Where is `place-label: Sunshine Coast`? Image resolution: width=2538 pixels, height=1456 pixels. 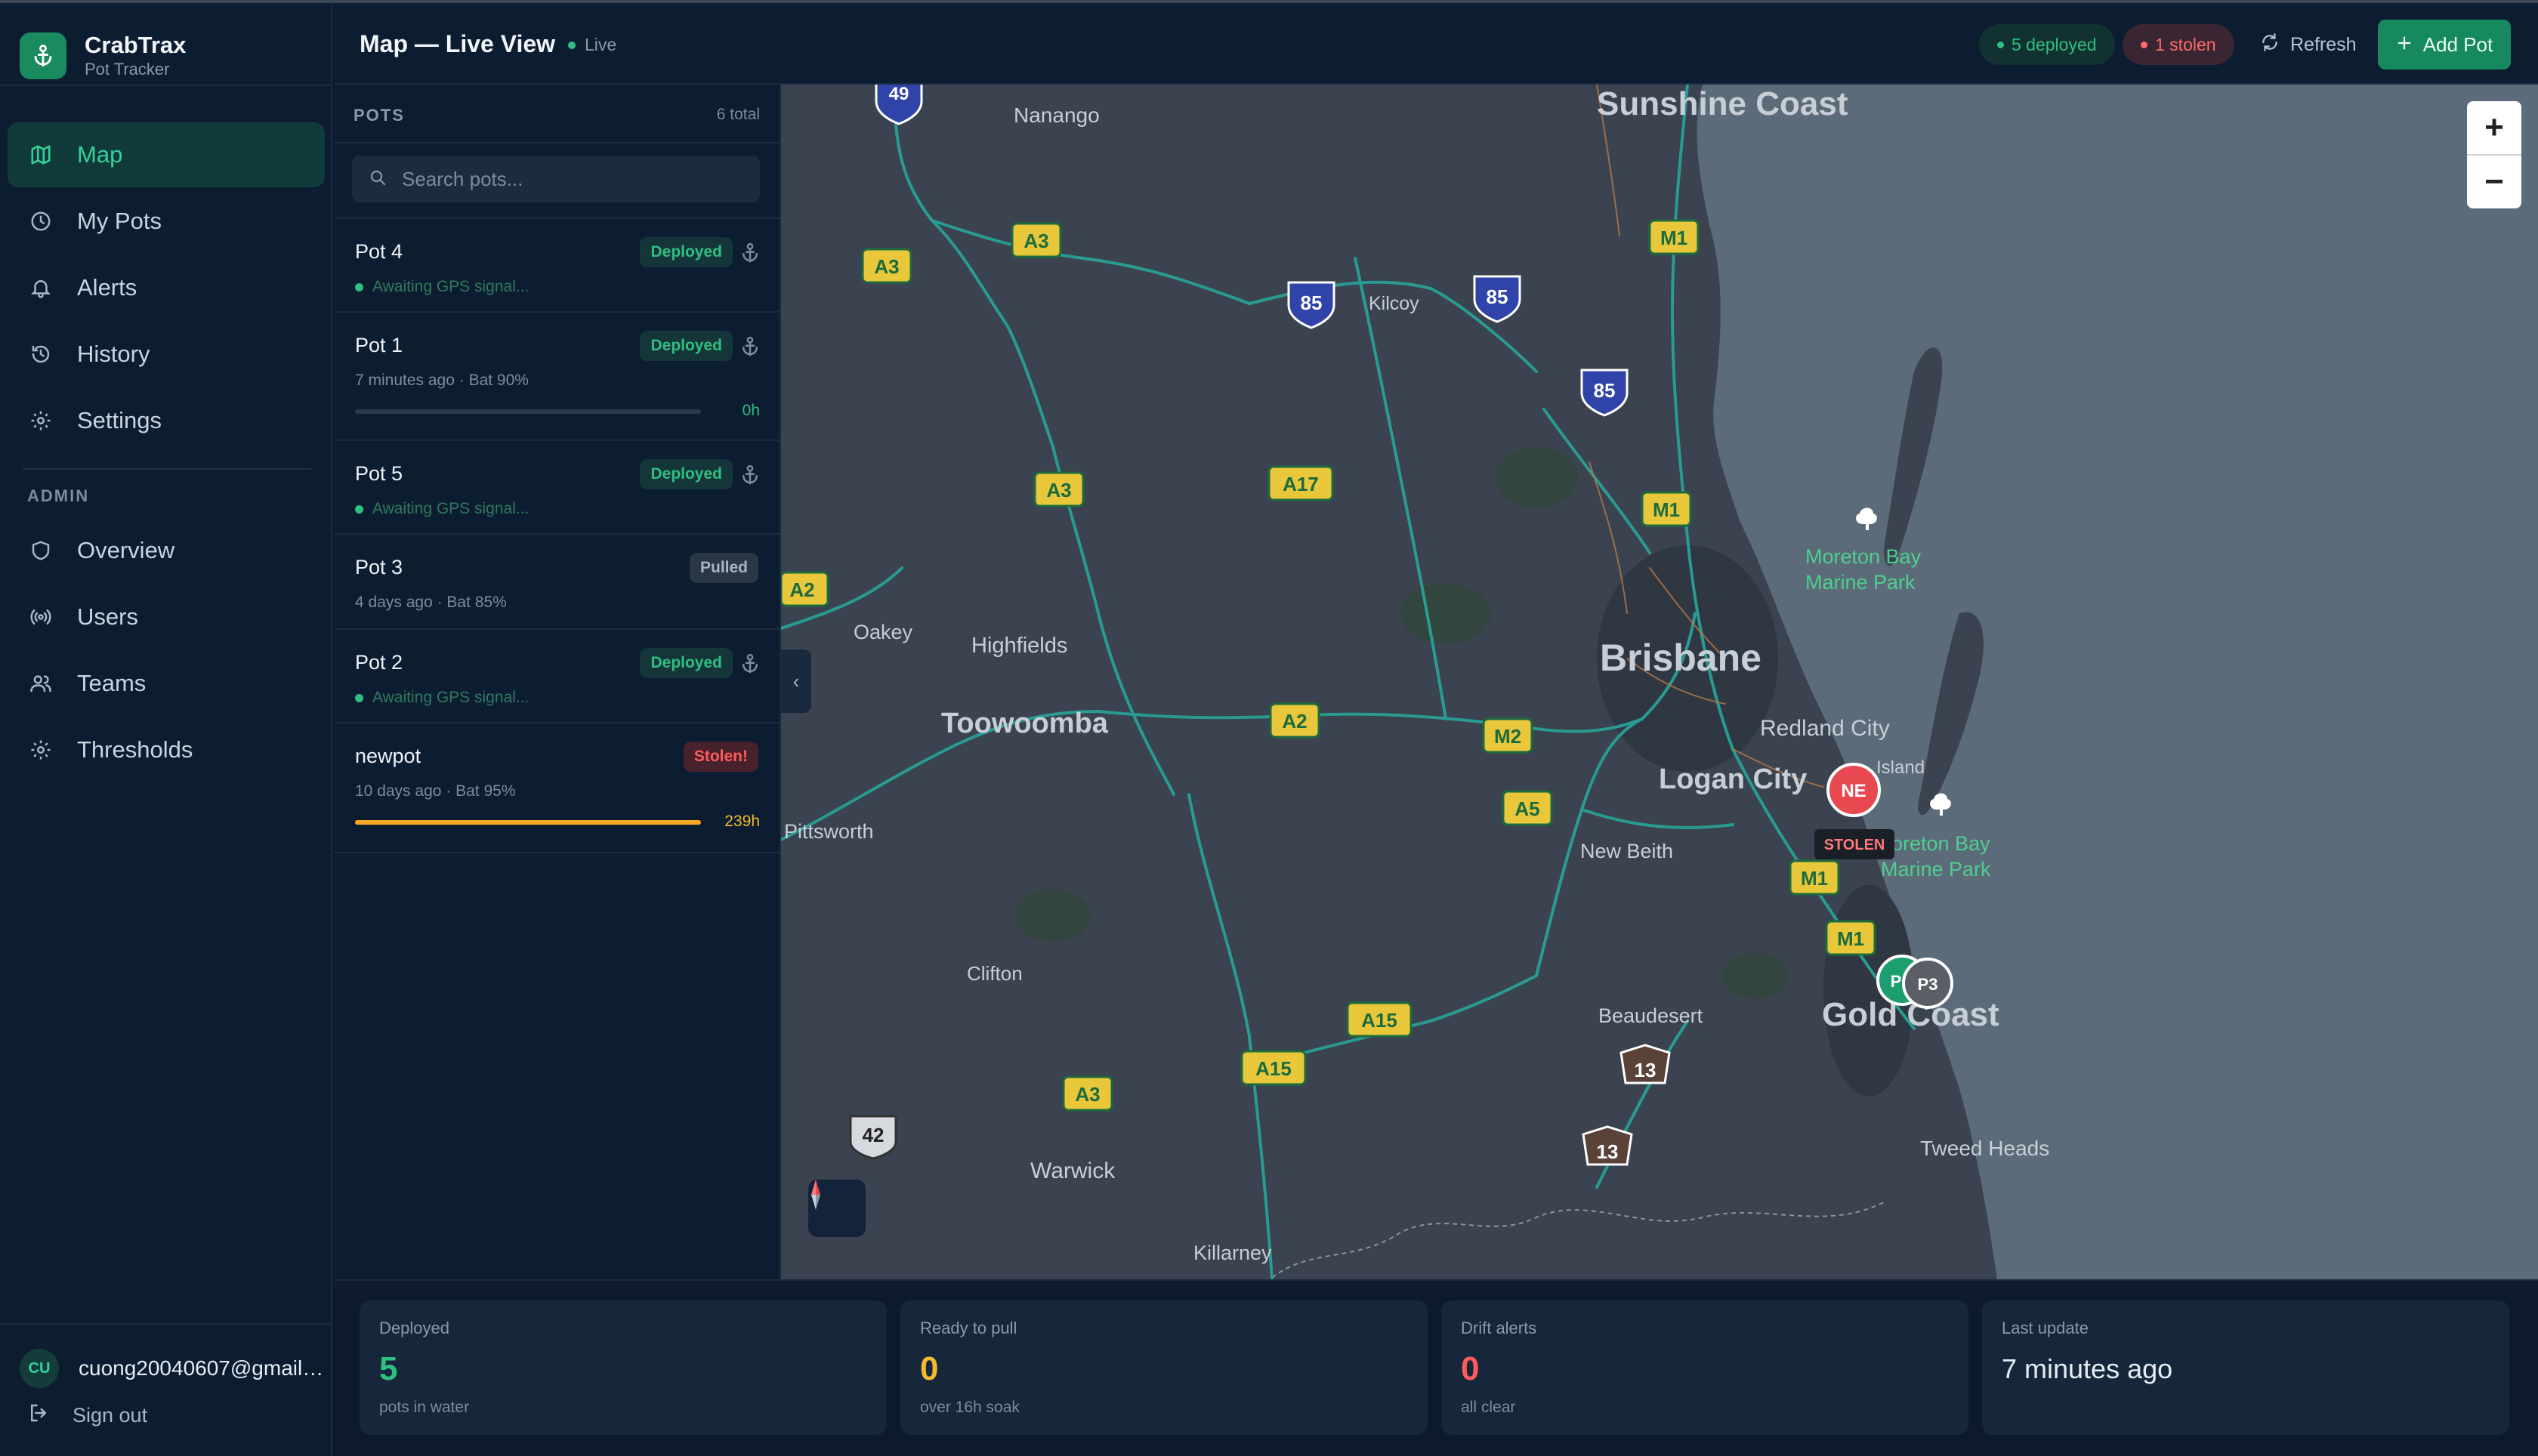
place-label: Sunshine Coast is located at coordinates (1722, 103).